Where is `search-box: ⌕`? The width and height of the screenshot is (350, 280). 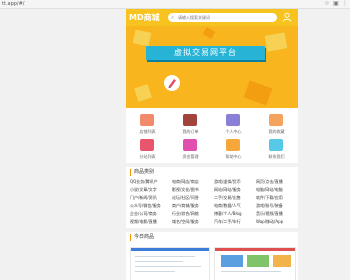
search-box: ⌕ is located at coordinates (222, 17).